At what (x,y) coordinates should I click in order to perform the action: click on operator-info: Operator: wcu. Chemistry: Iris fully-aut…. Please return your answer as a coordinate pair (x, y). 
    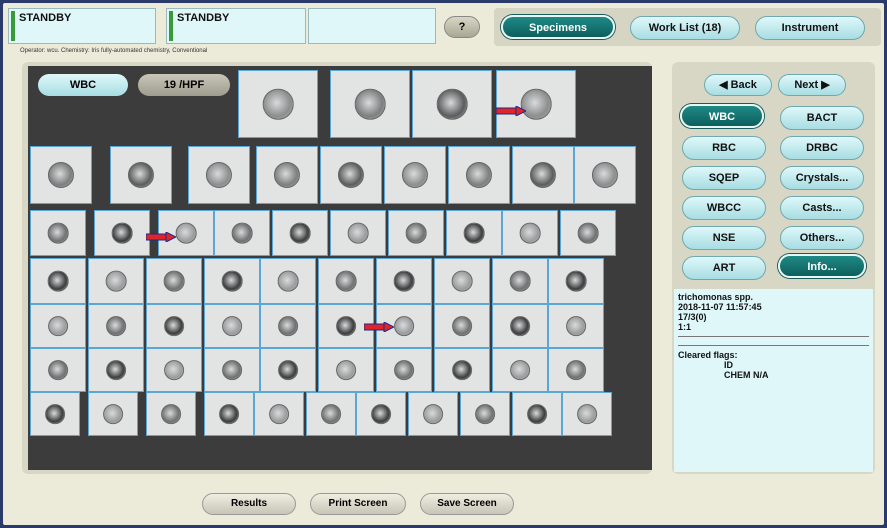
    Looking at the image, I should click on (114, 51).